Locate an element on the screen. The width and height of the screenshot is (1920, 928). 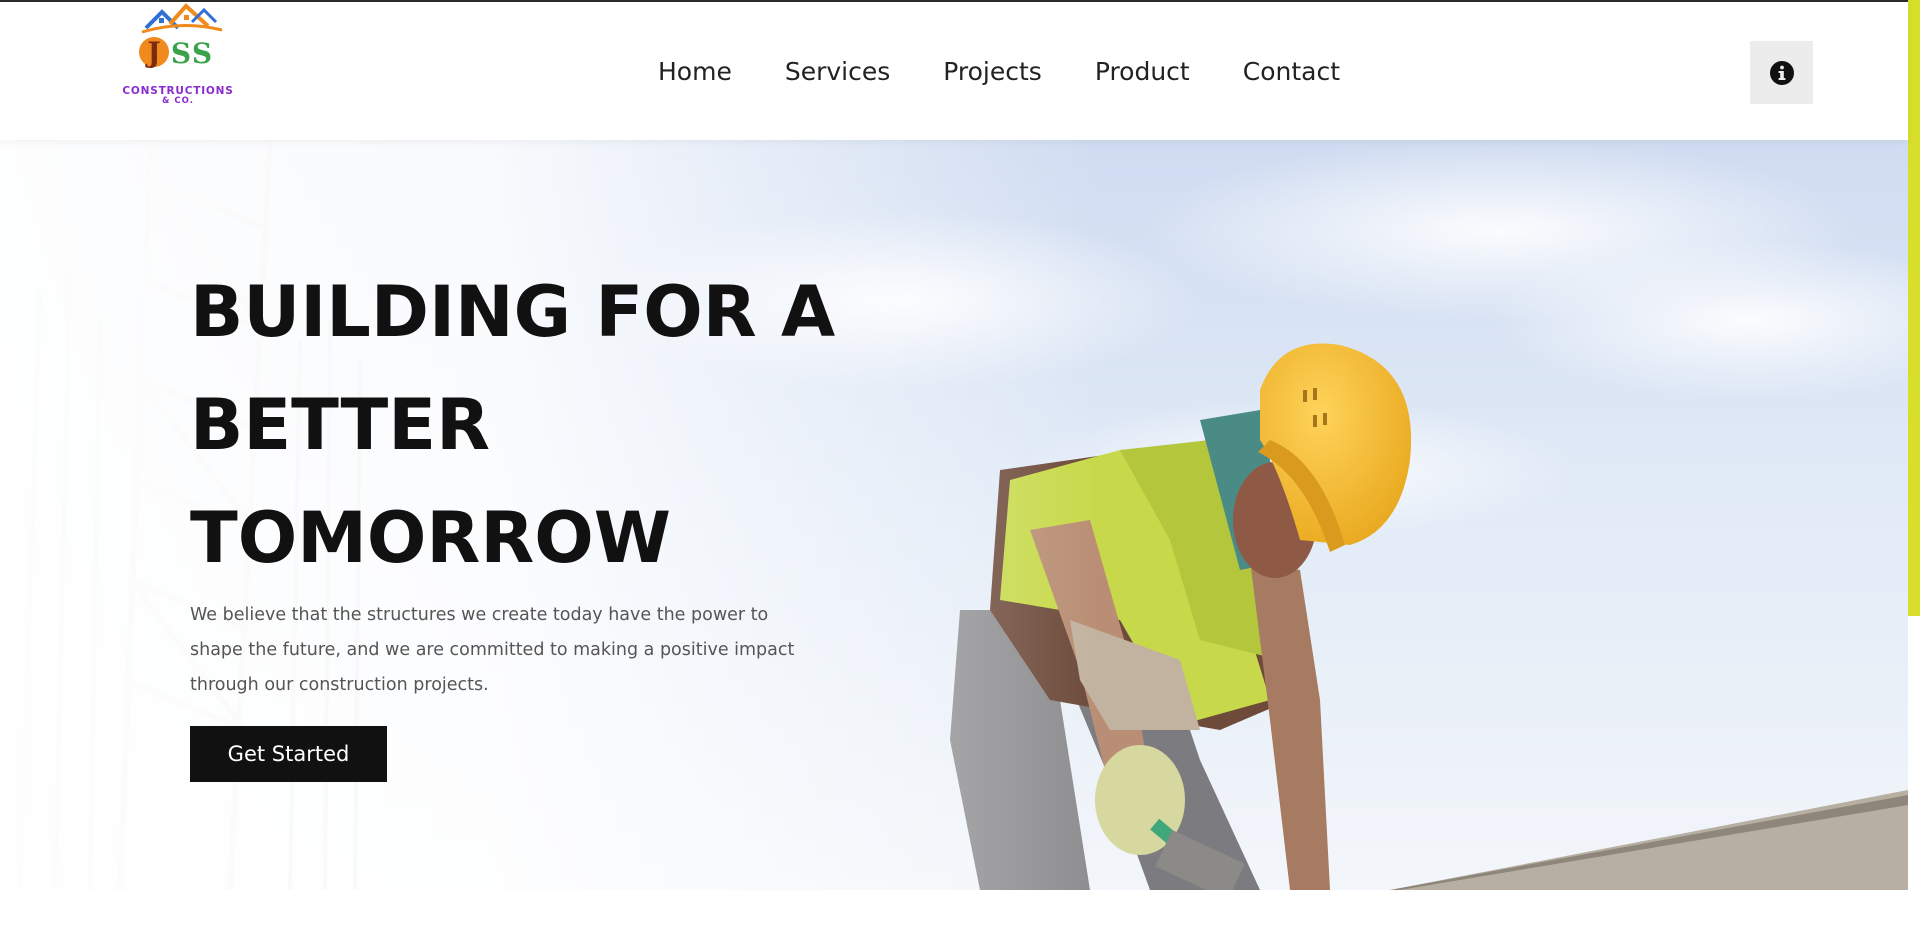
scrollbar-thumb is located at coordinates (1914, 308).